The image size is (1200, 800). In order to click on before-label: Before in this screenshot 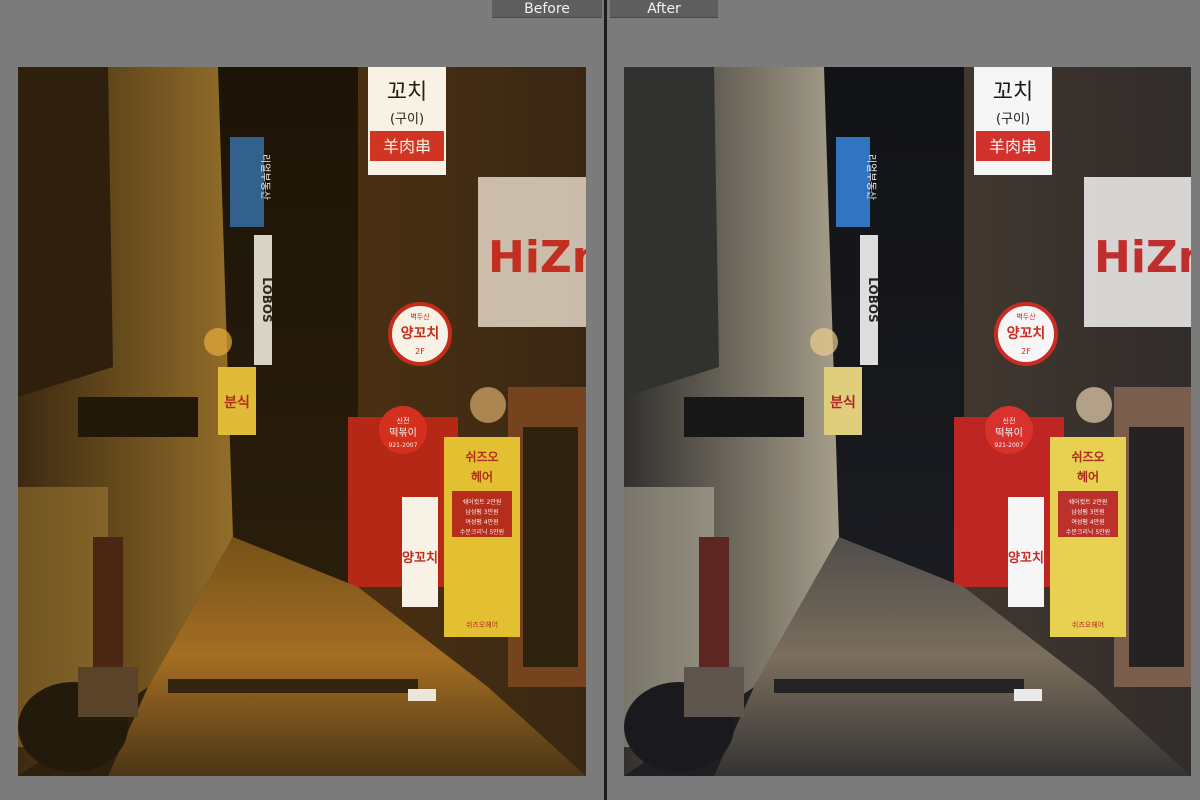, I will do `click(547, 9)`.